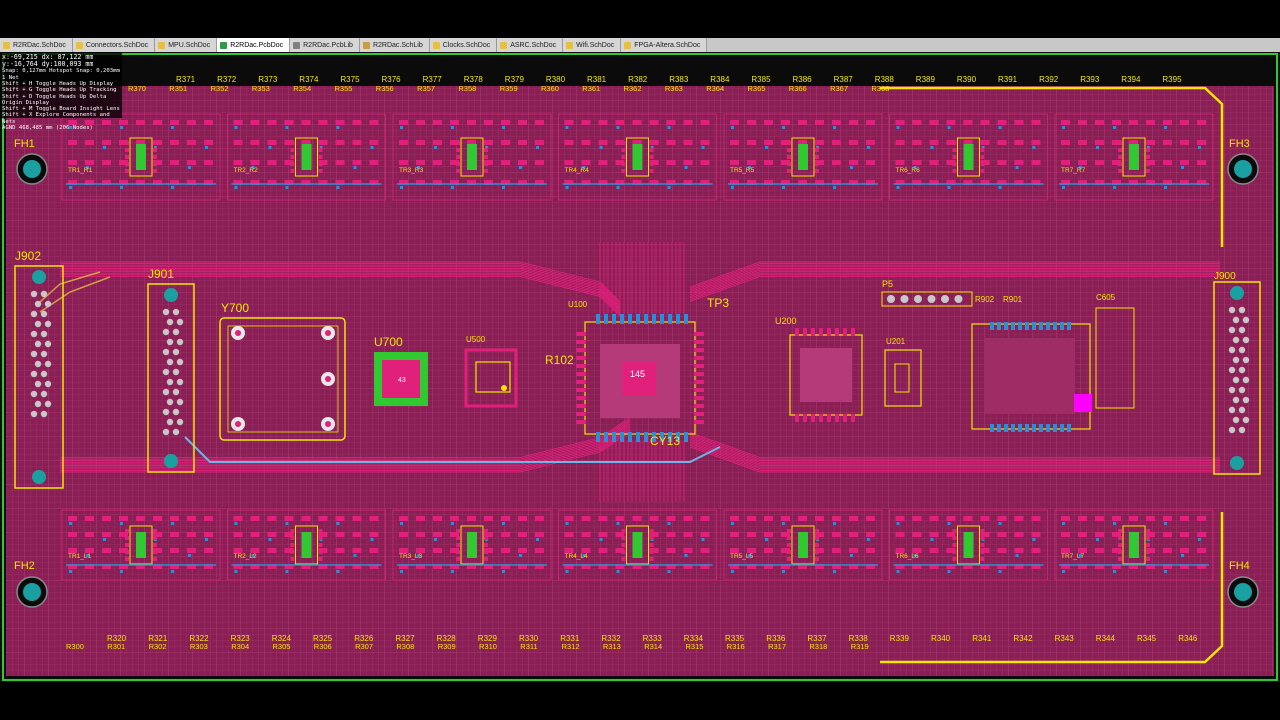 The height and width of the screenshot is (720, 1280). Describe the element at coordinates (240, 646) in the screenshot. I see `designator-bottom-2: R304` at that location.